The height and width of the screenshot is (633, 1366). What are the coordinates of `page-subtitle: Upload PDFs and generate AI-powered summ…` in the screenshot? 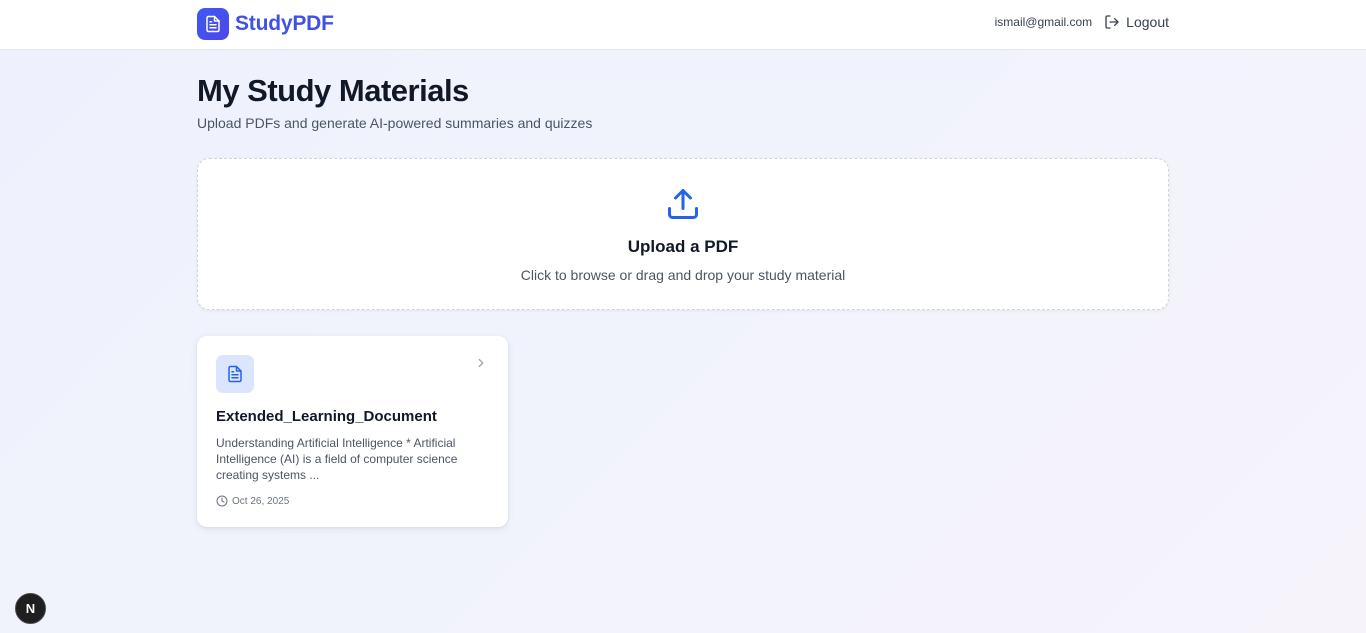 It's located at (395, 123).